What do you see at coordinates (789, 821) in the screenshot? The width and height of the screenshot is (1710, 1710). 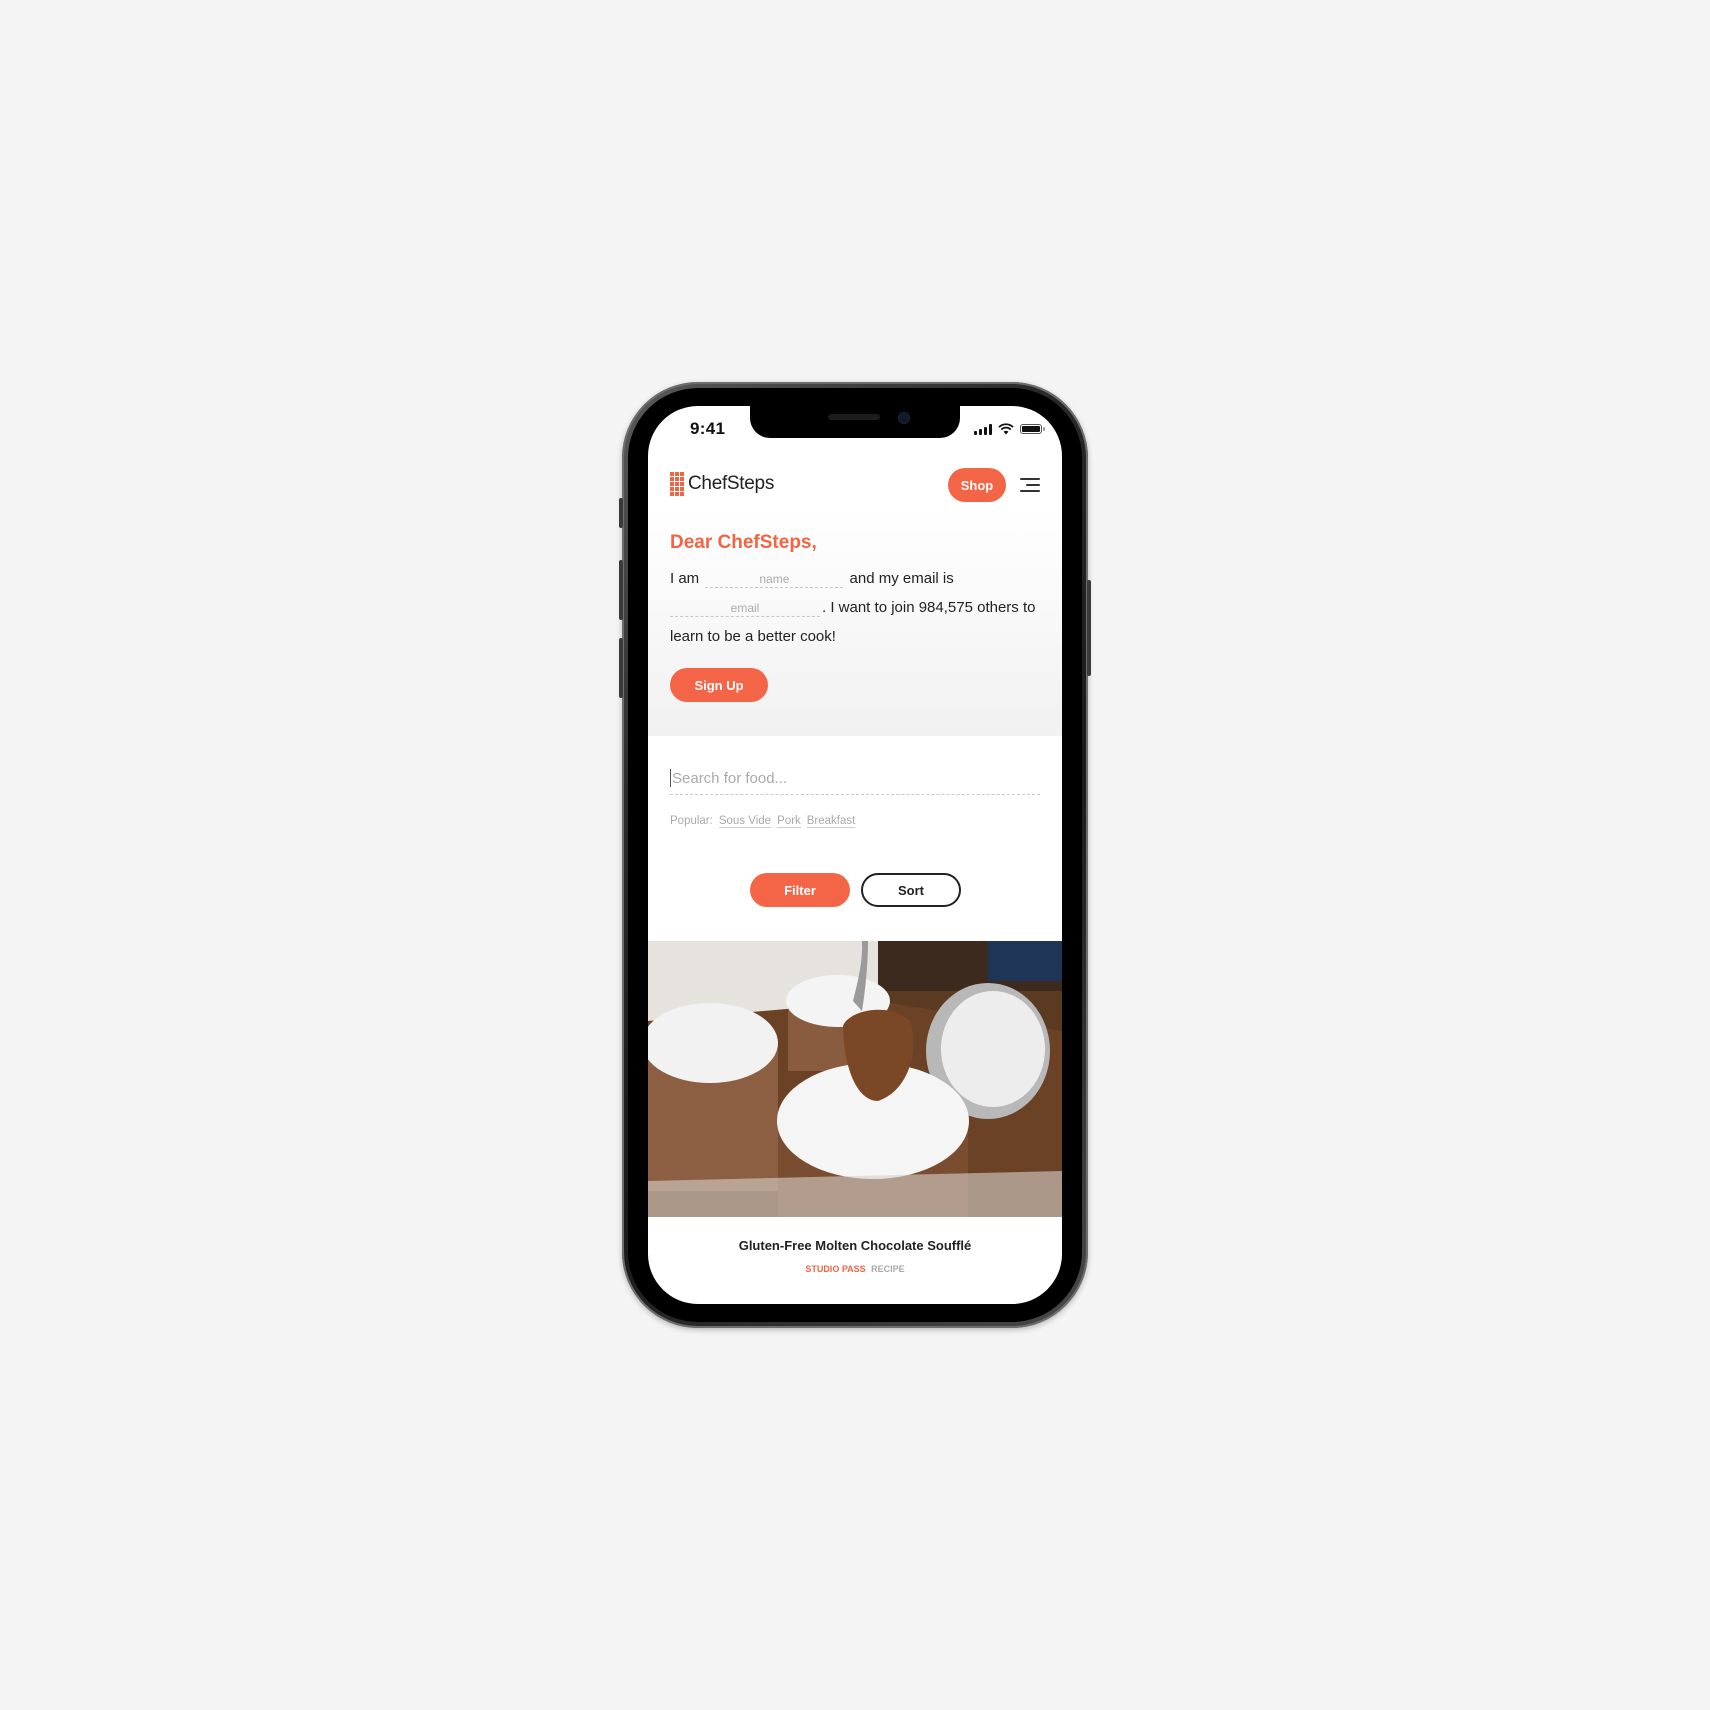 I see `popular-tag-pork: Pork` at bounding box center [789, 821].